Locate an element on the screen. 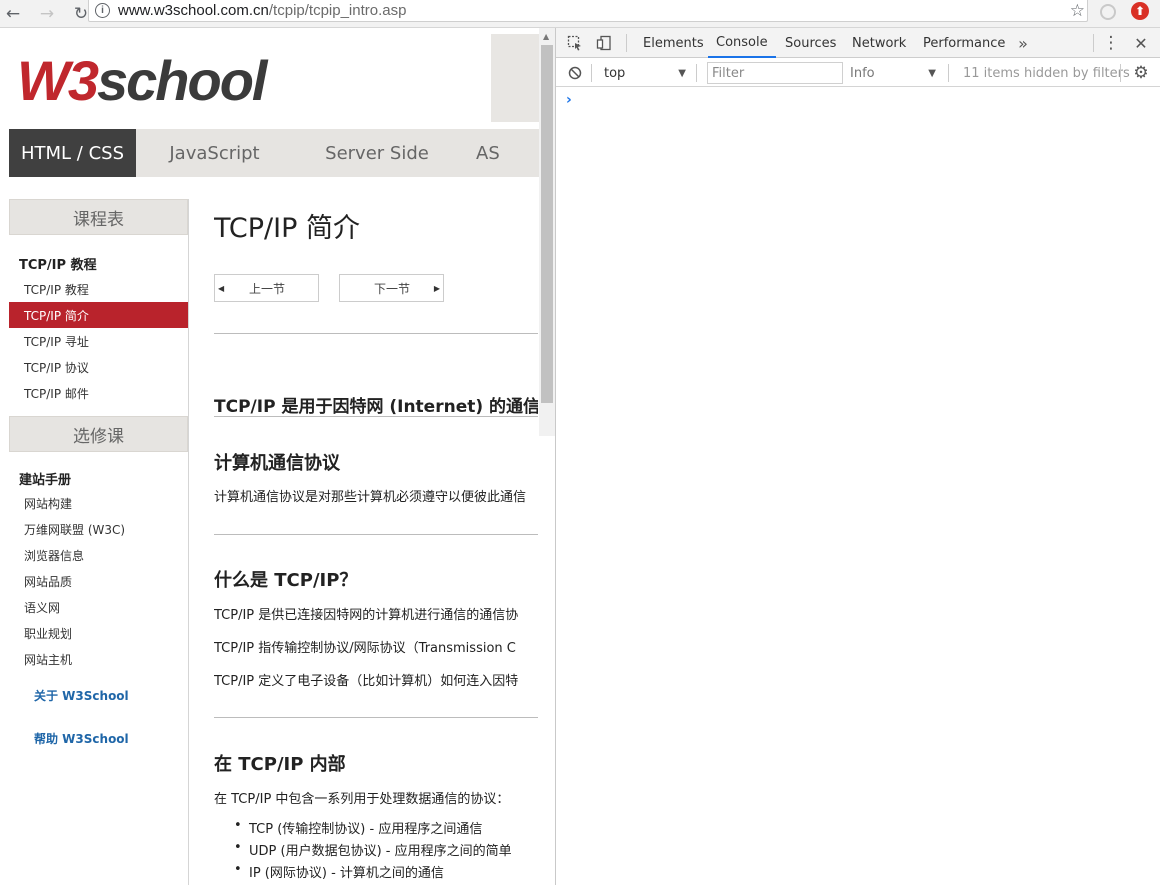 Image resolution: width=1160 pixels, height=885 pixels. console-prompt: › is located at coordinates (569, 100).